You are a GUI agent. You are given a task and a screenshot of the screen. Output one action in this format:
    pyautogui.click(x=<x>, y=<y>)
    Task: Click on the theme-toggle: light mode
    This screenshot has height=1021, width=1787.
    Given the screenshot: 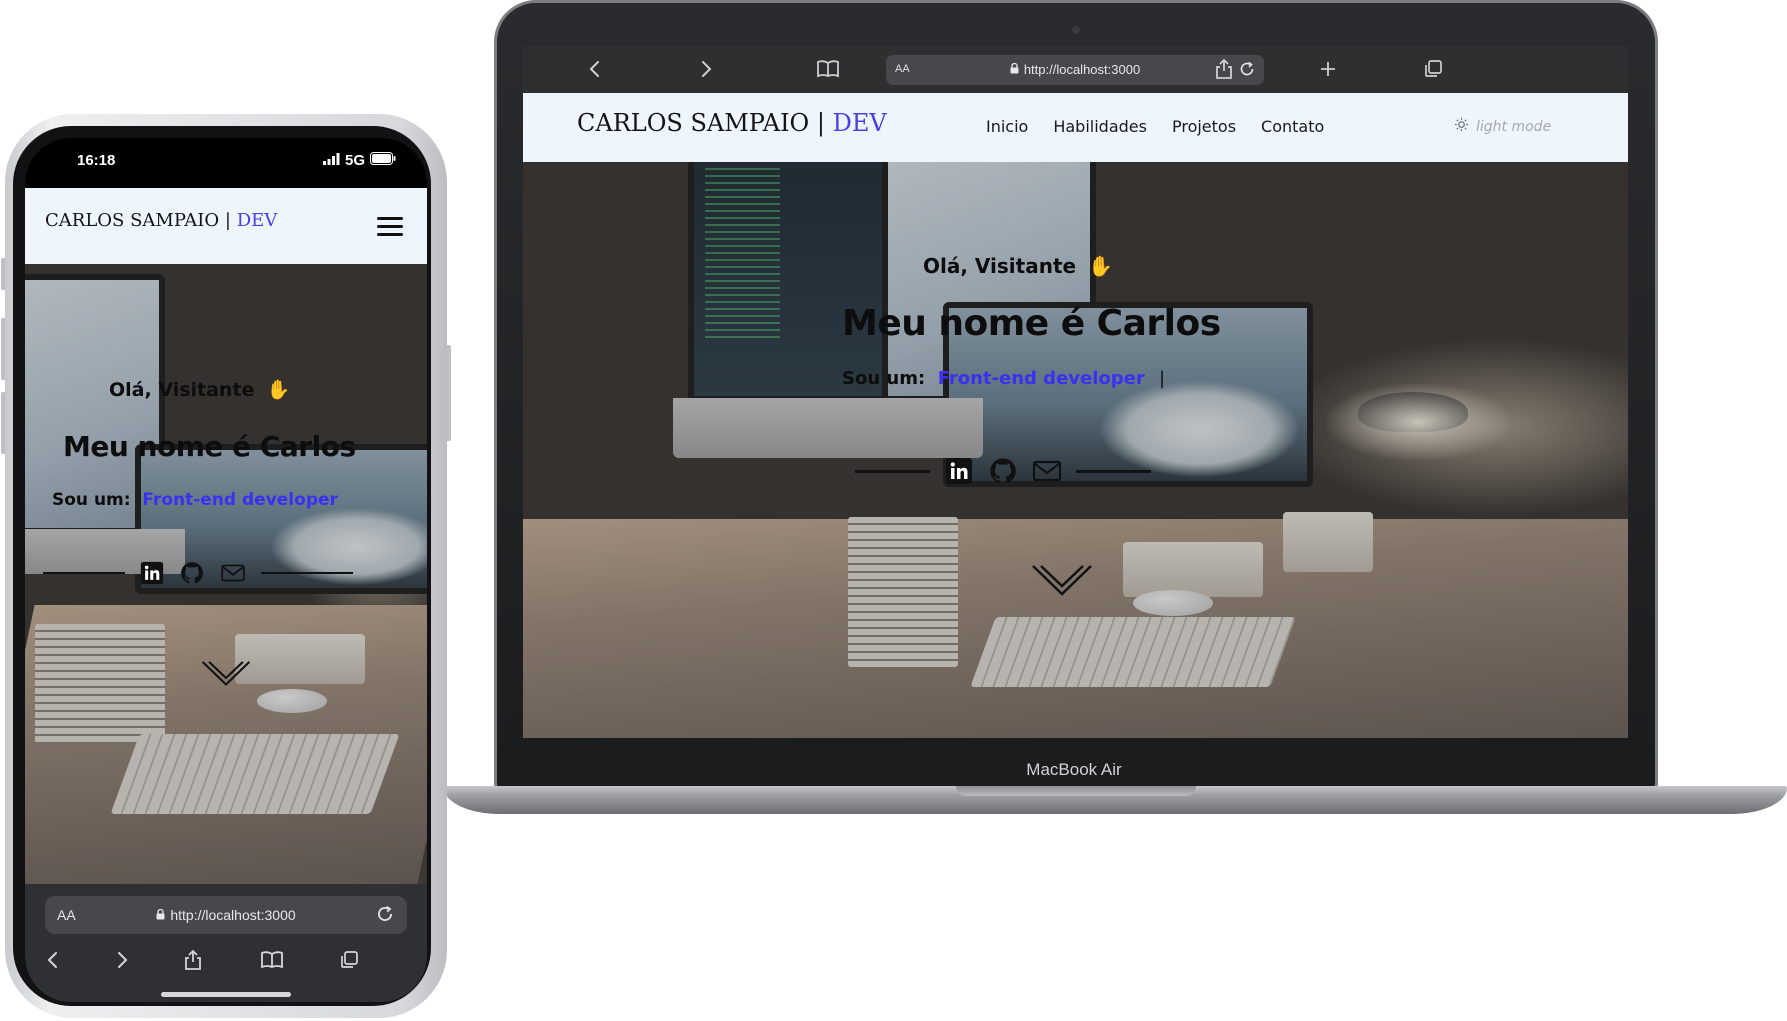 What is the action you would take?
    pyautogui.click(x=1502, y=126)
    